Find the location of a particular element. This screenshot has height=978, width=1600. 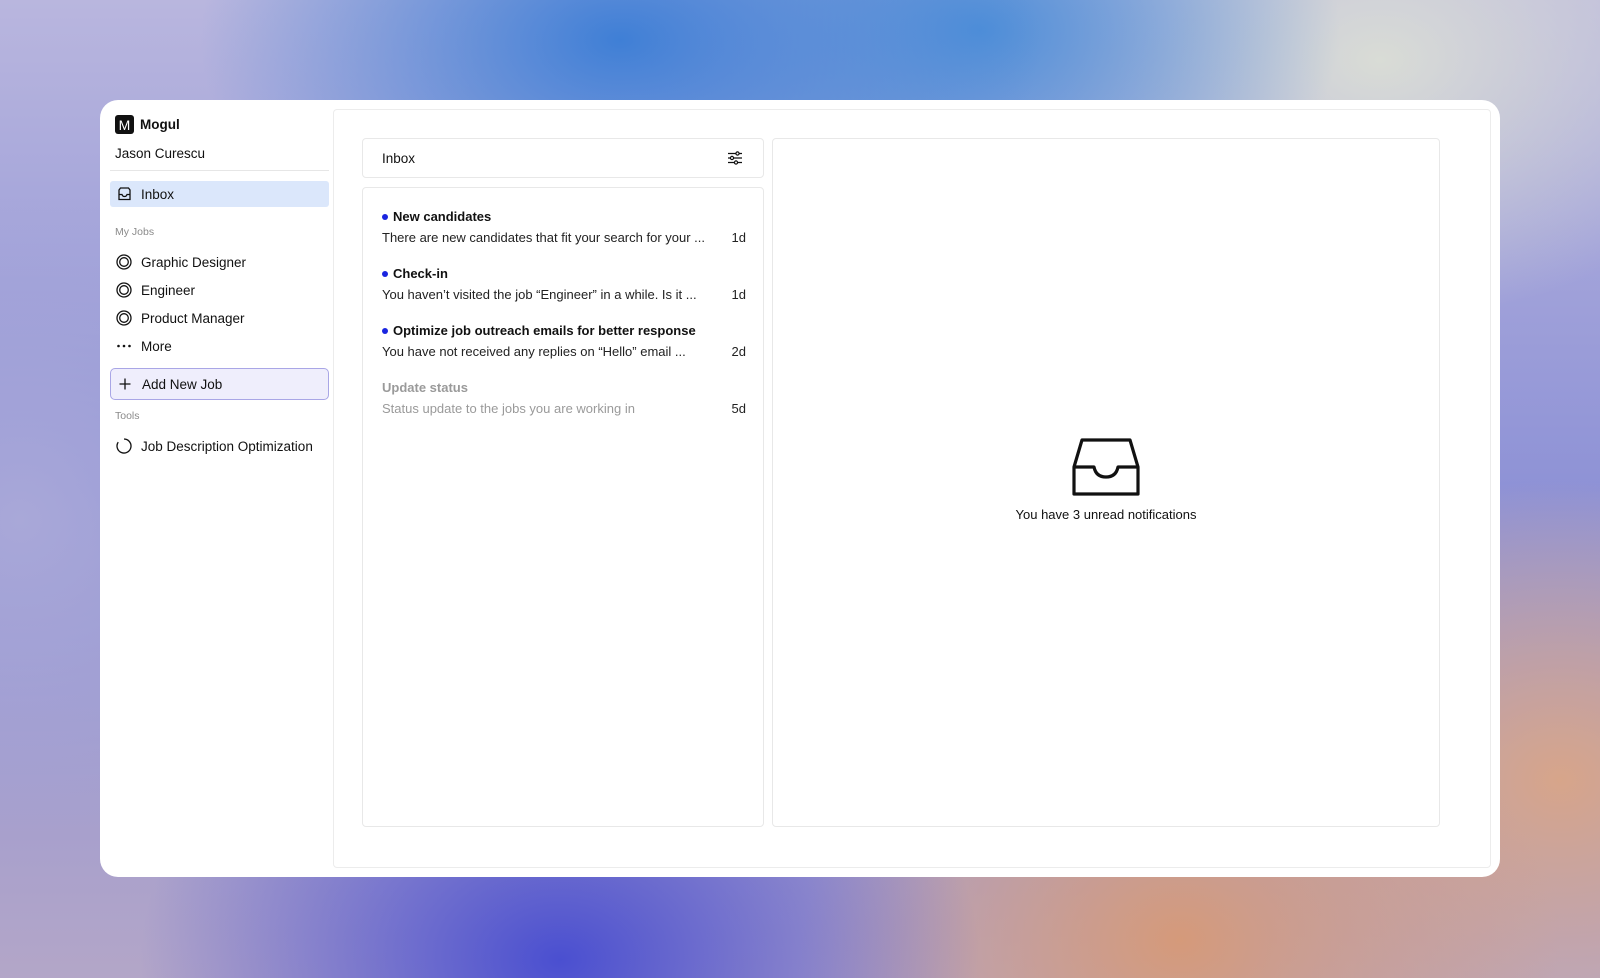

filter-button is located at coordinates (735, 158).